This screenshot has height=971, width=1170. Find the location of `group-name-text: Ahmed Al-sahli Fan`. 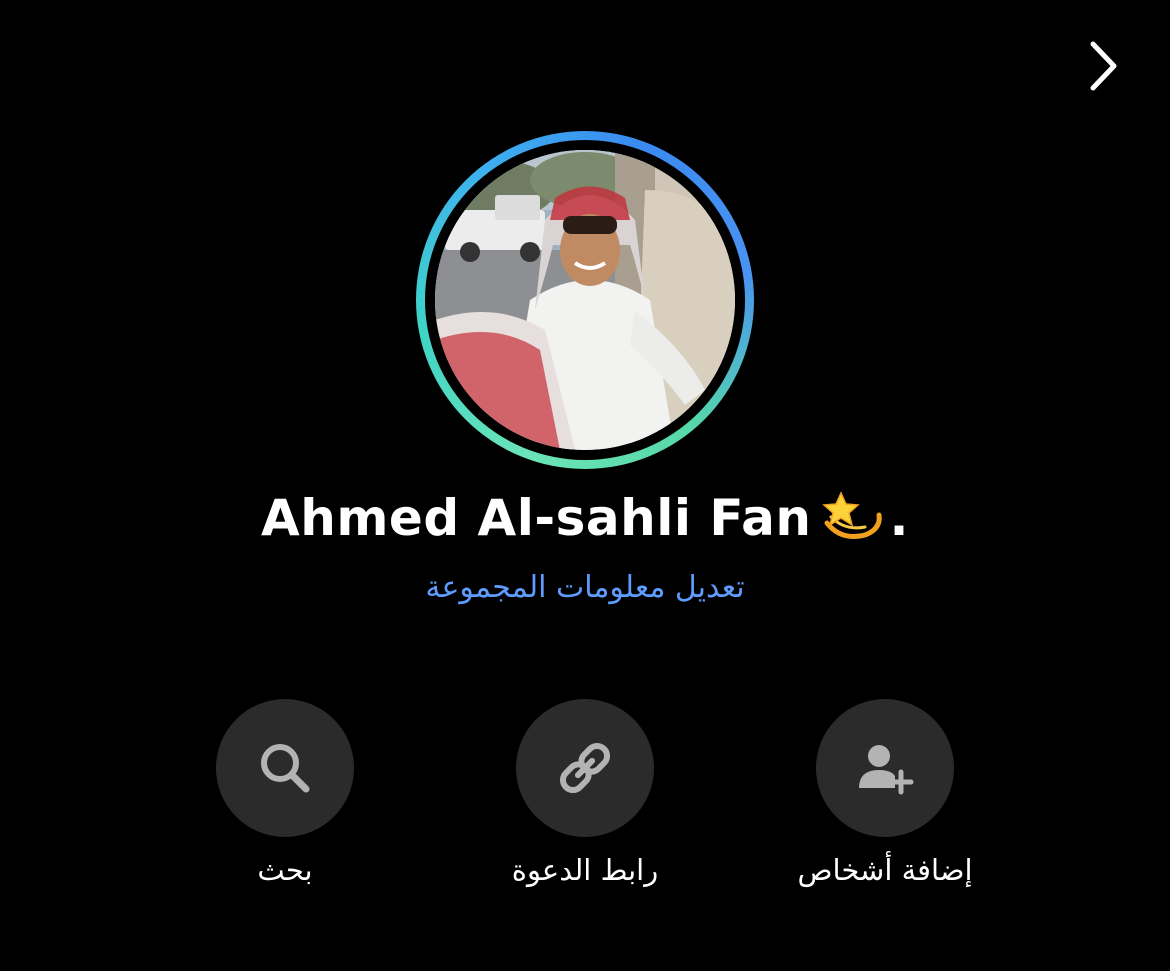

group-name-text: Ahmed Al-sahli Fan is located at coordinates (536, 518).